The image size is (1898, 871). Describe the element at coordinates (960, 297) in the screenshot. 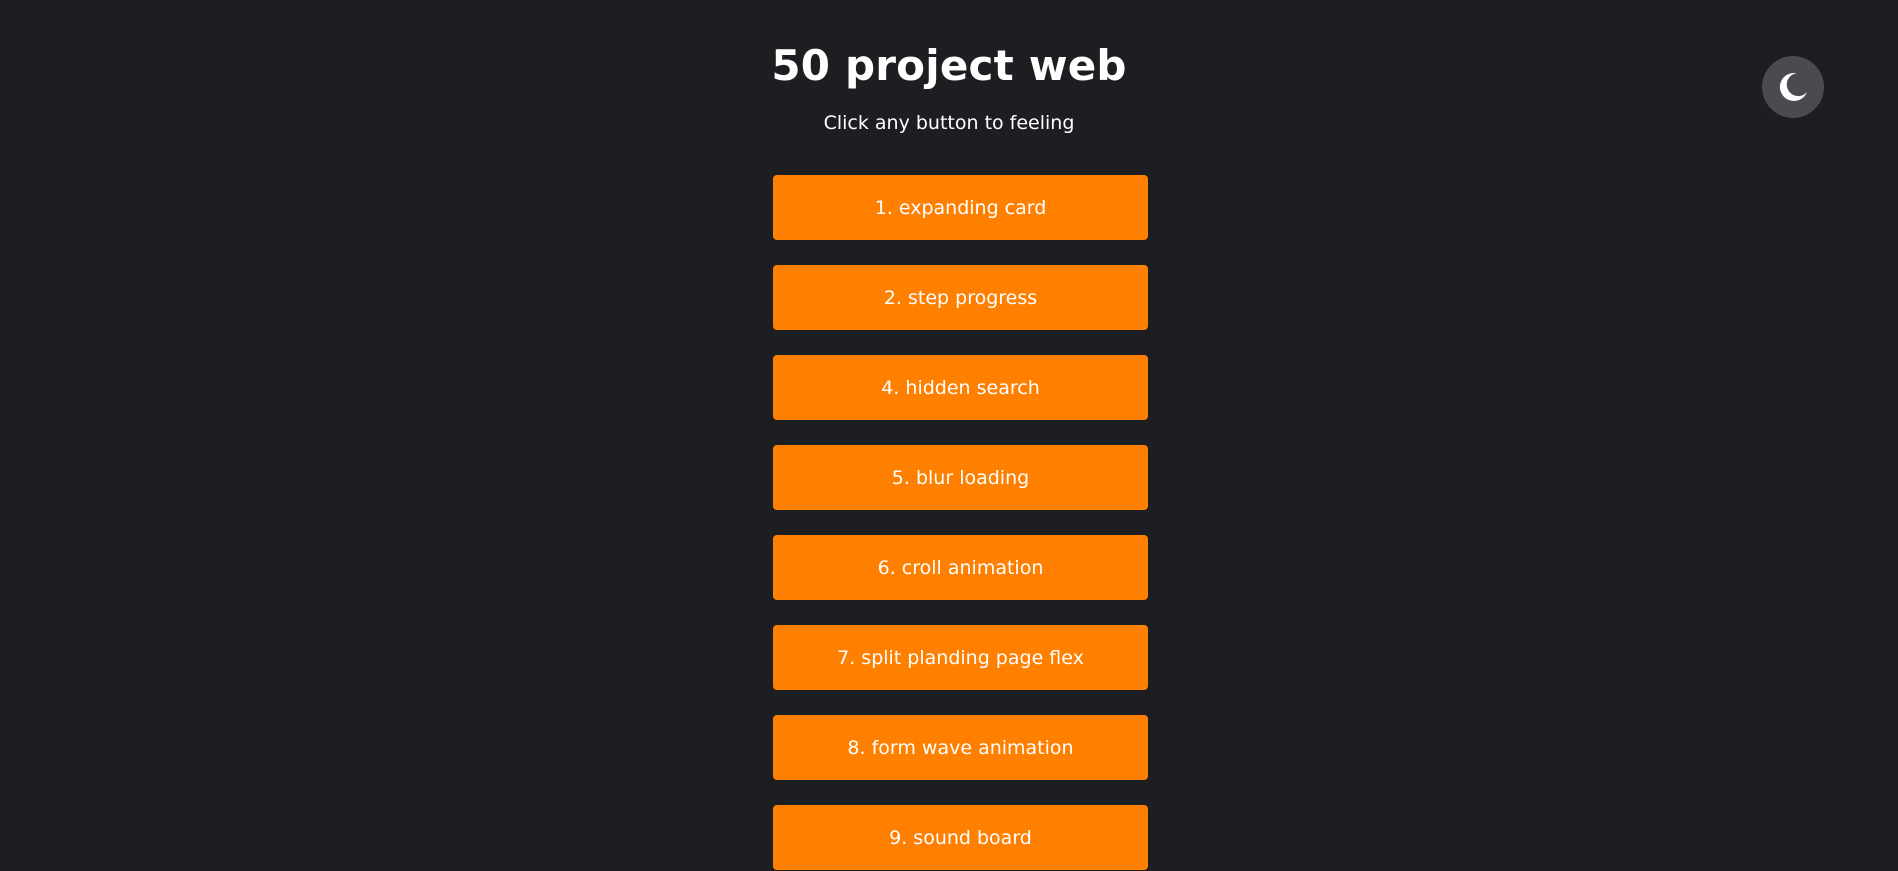

I see `project-button-step-progress: 2. step progress` at that location.